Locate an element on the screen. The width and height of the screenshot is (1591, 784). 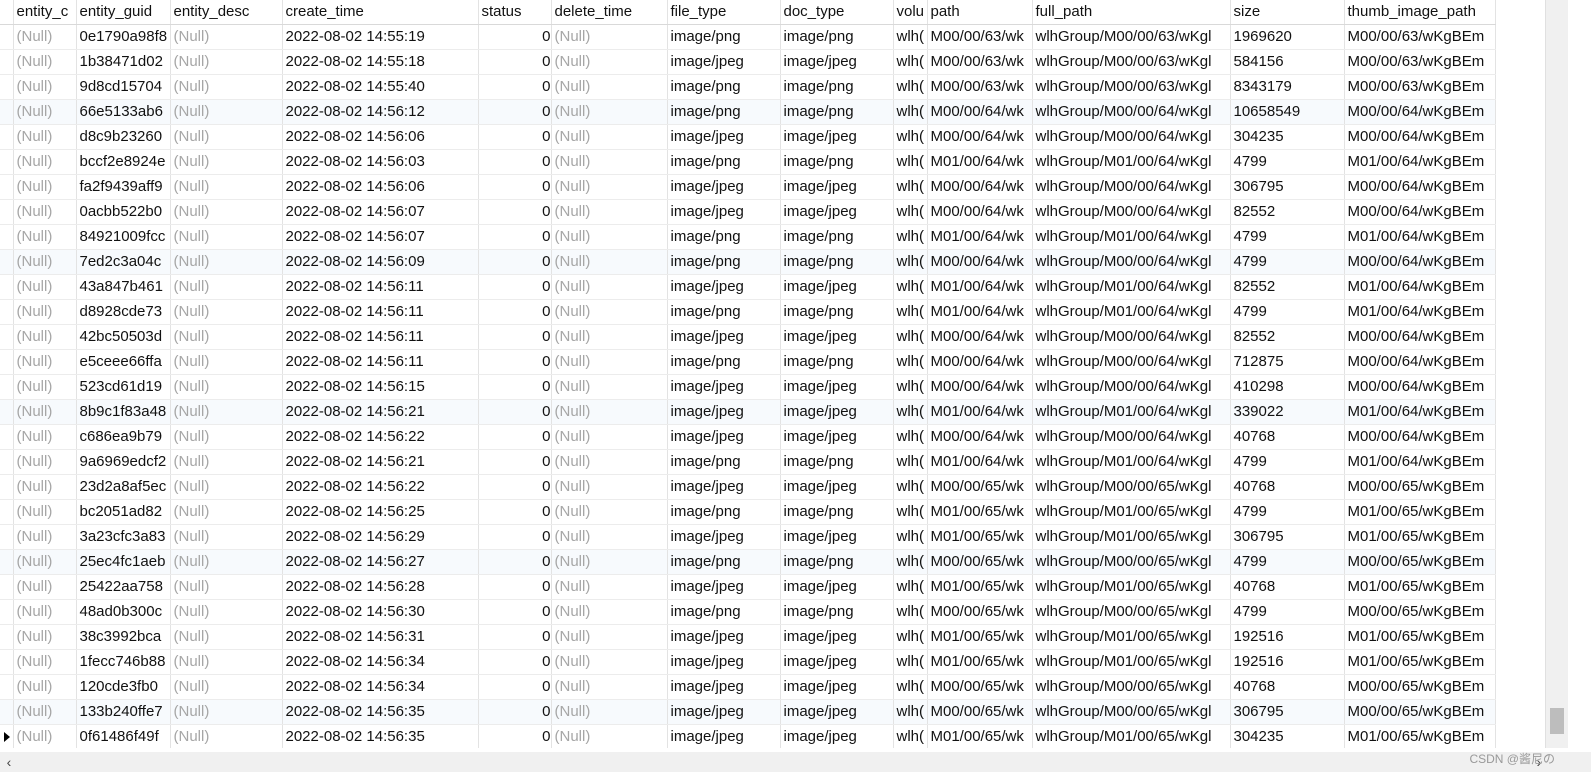
cell-entity-guid: bc2051ad82 is located at coordinates (123, 512).